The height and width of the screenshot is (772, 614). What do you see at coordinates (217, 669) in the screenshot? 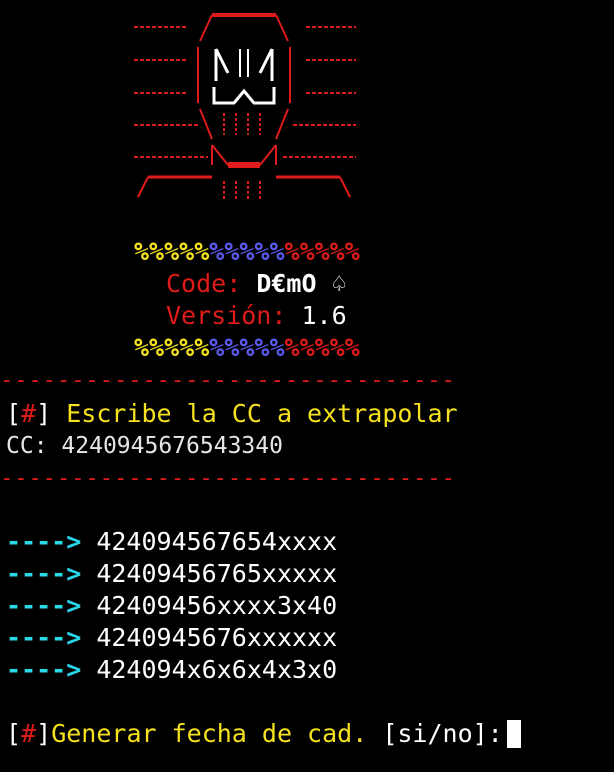
I see `result-value: 424094x6x6x4x3x0` at bounding box center [217, 669].